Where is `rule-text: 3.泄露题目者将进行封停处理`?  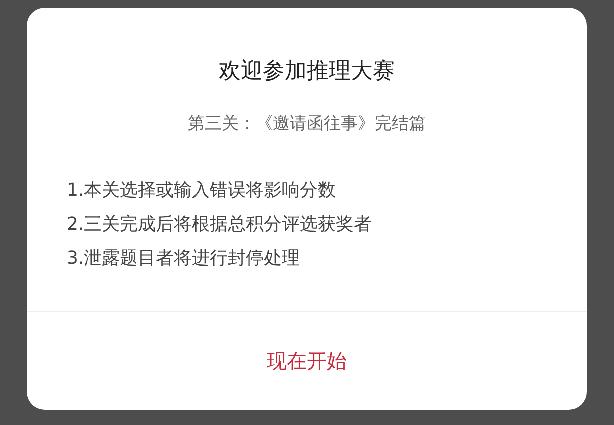
rule-text: 3.泄露题目者将进行封停处理 is located at coordinates (184, 259).